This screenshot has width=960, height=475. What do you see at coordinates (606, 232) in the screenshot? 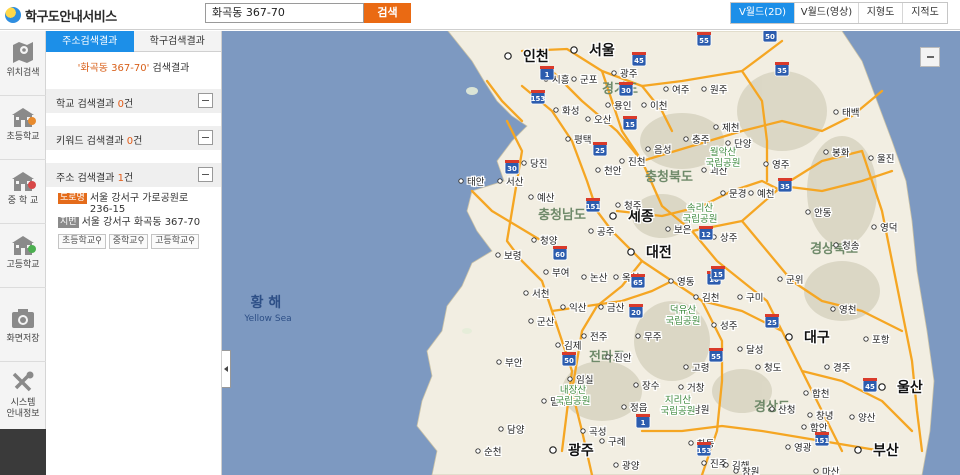
I see `town-label: 공주` at bounding box center [606, 232].